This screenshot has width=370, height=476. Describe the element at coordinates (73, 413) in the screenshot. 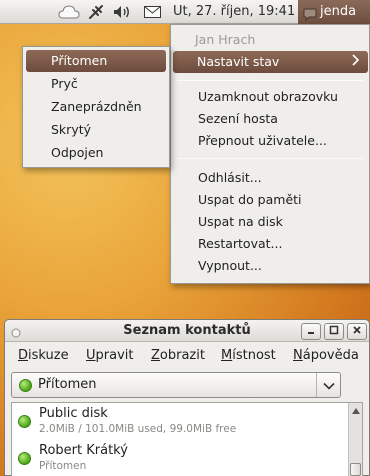

I see `contact-name: Public disk` at that location.